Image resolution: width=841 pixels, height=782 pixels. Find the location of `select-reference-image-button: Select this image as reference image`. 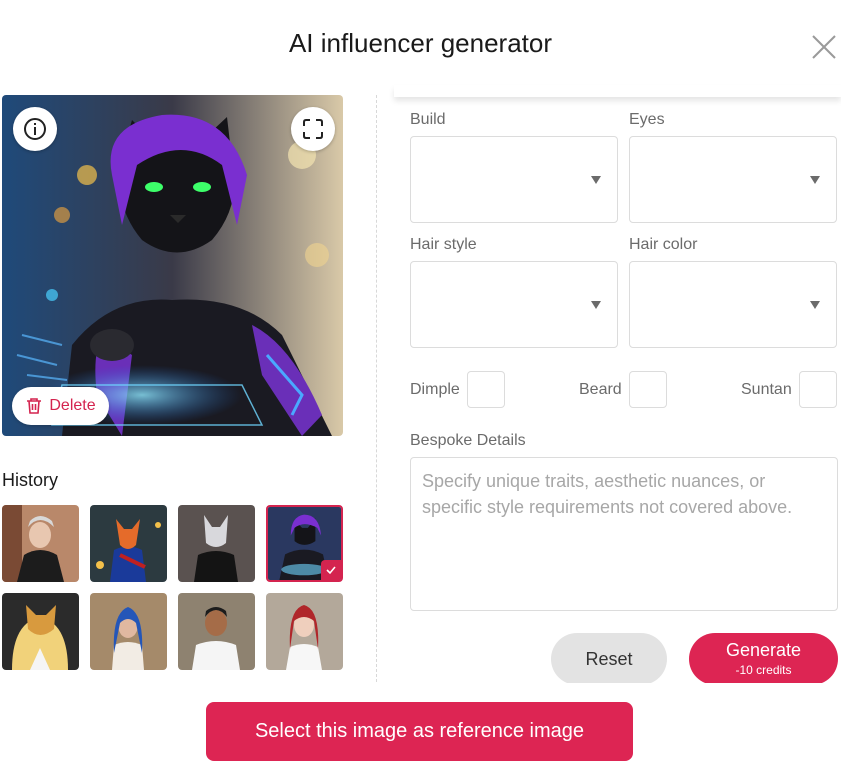

select-reference-image-button: Select this image as reference image is located at coordinates (419, 731).